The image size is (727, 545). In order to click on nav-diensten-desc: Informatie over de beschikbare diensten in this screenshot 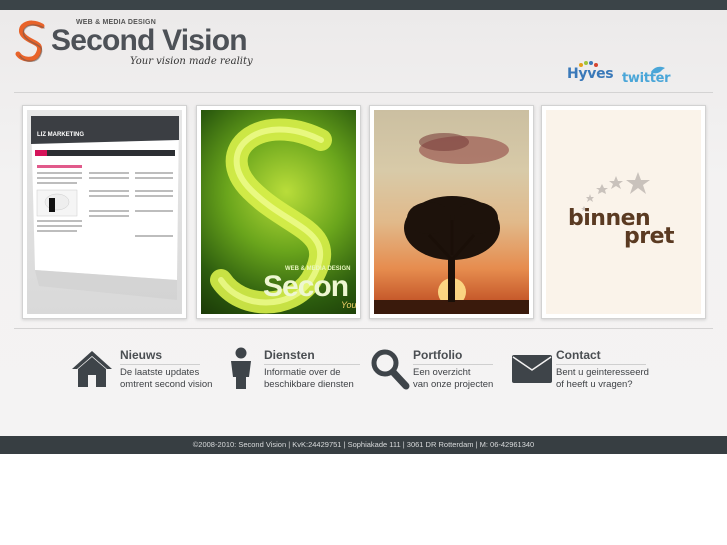, I will do `click(309, 379)`.